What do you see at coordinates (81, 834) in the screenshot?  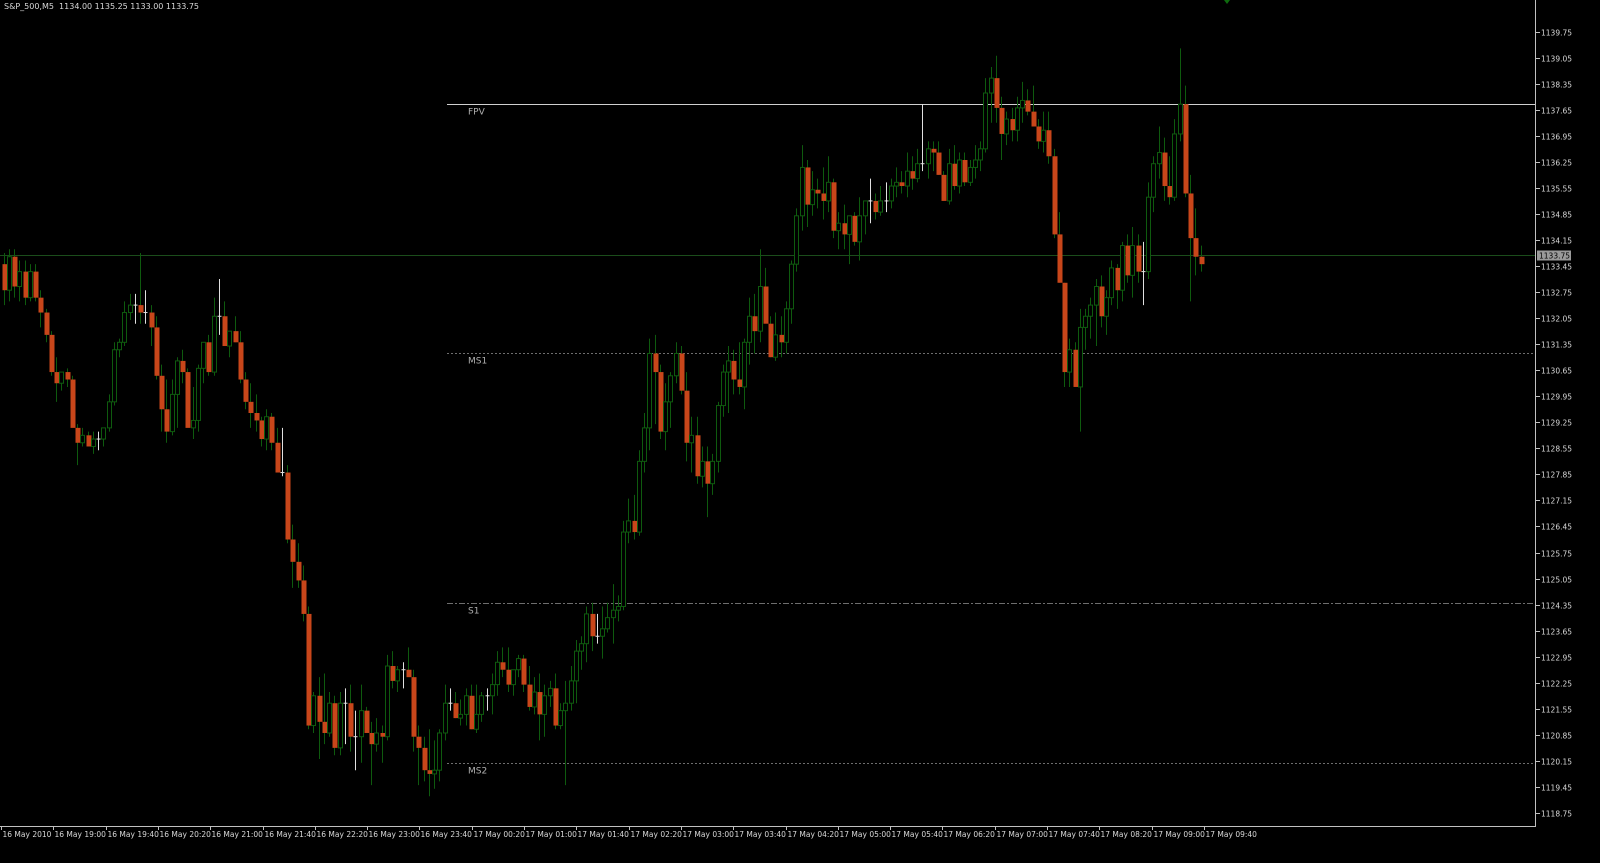 I see `x-tick-label: 16 May 19:00` at bounding box center [81, 834].